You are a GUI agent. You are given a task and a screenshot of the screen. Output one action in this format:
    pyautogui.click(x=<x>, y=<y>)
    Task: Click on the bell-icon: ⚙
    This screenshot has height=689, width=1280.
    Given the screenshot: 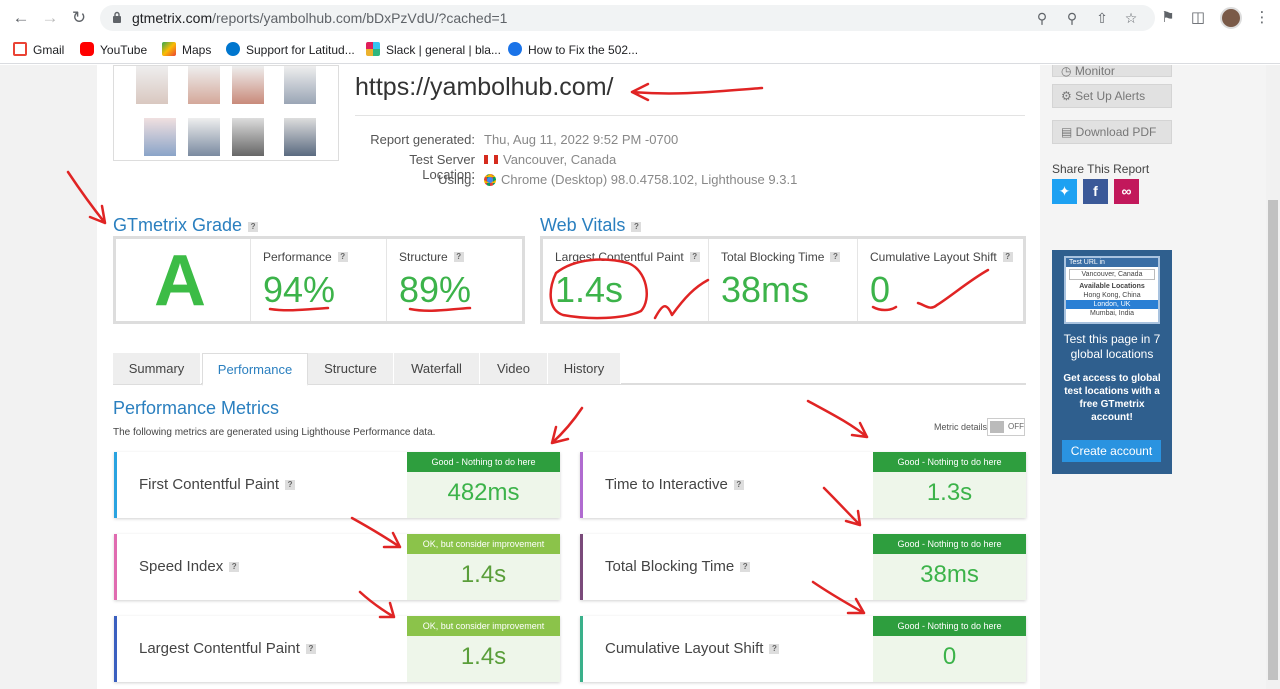 What is the action you would take?
    pyautogui.click(x=1068, y=96)
    